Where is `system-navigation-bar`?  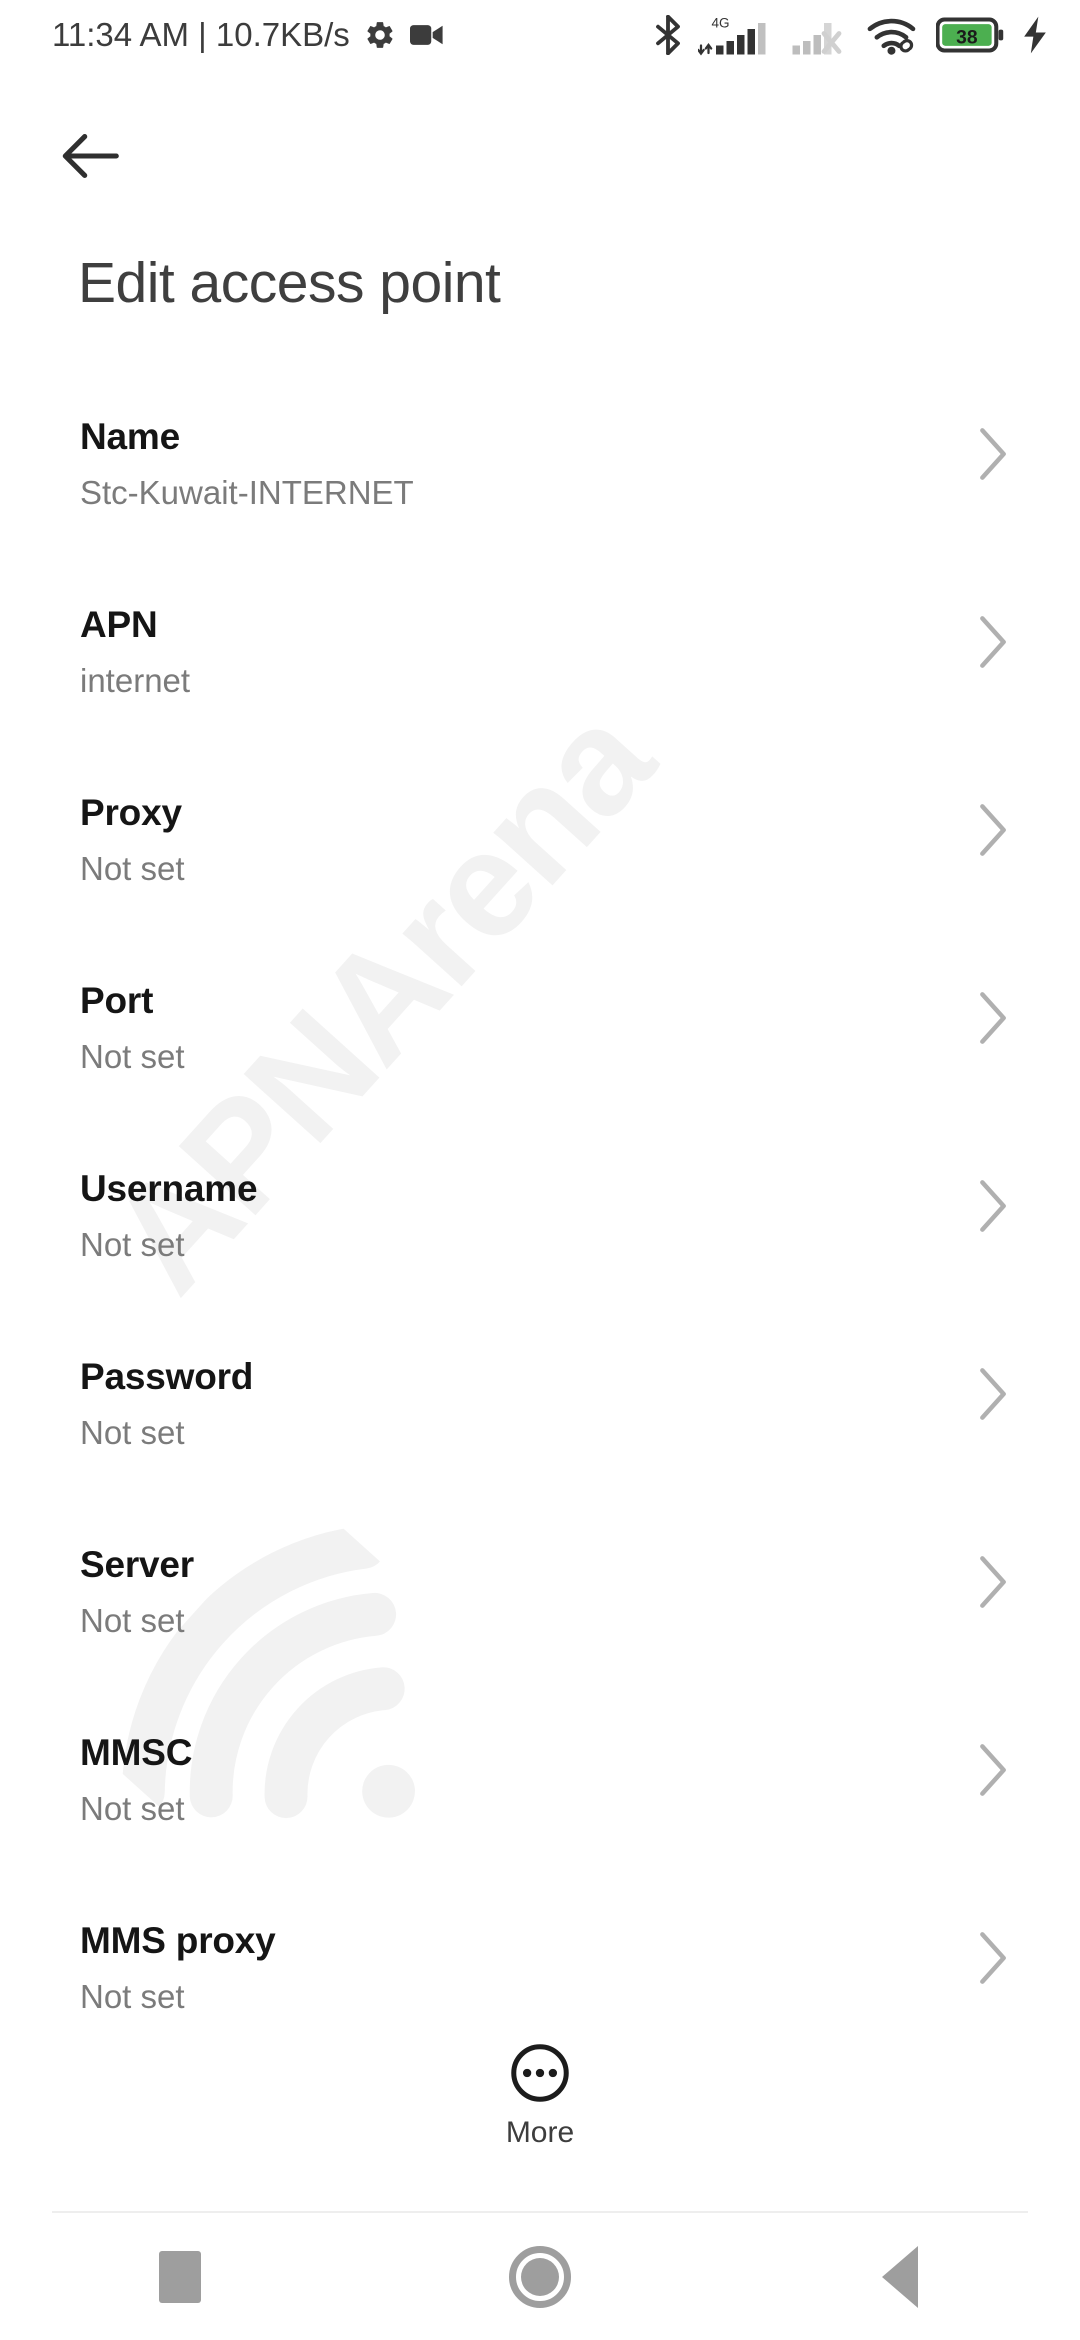 system-navigation-bar is located at coordinates (540, 2276).